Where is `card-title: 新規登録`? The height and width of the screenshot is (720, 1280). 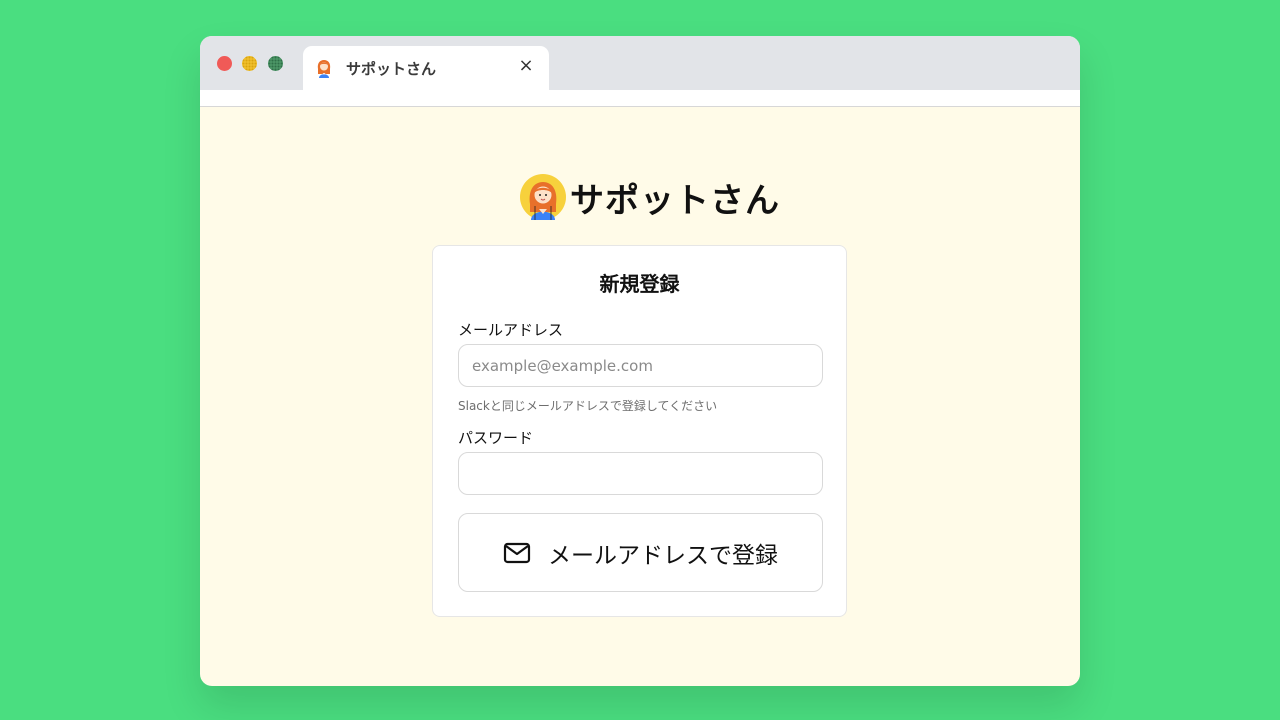 card-title: 新規登録 is located at coordinates (639, 284).